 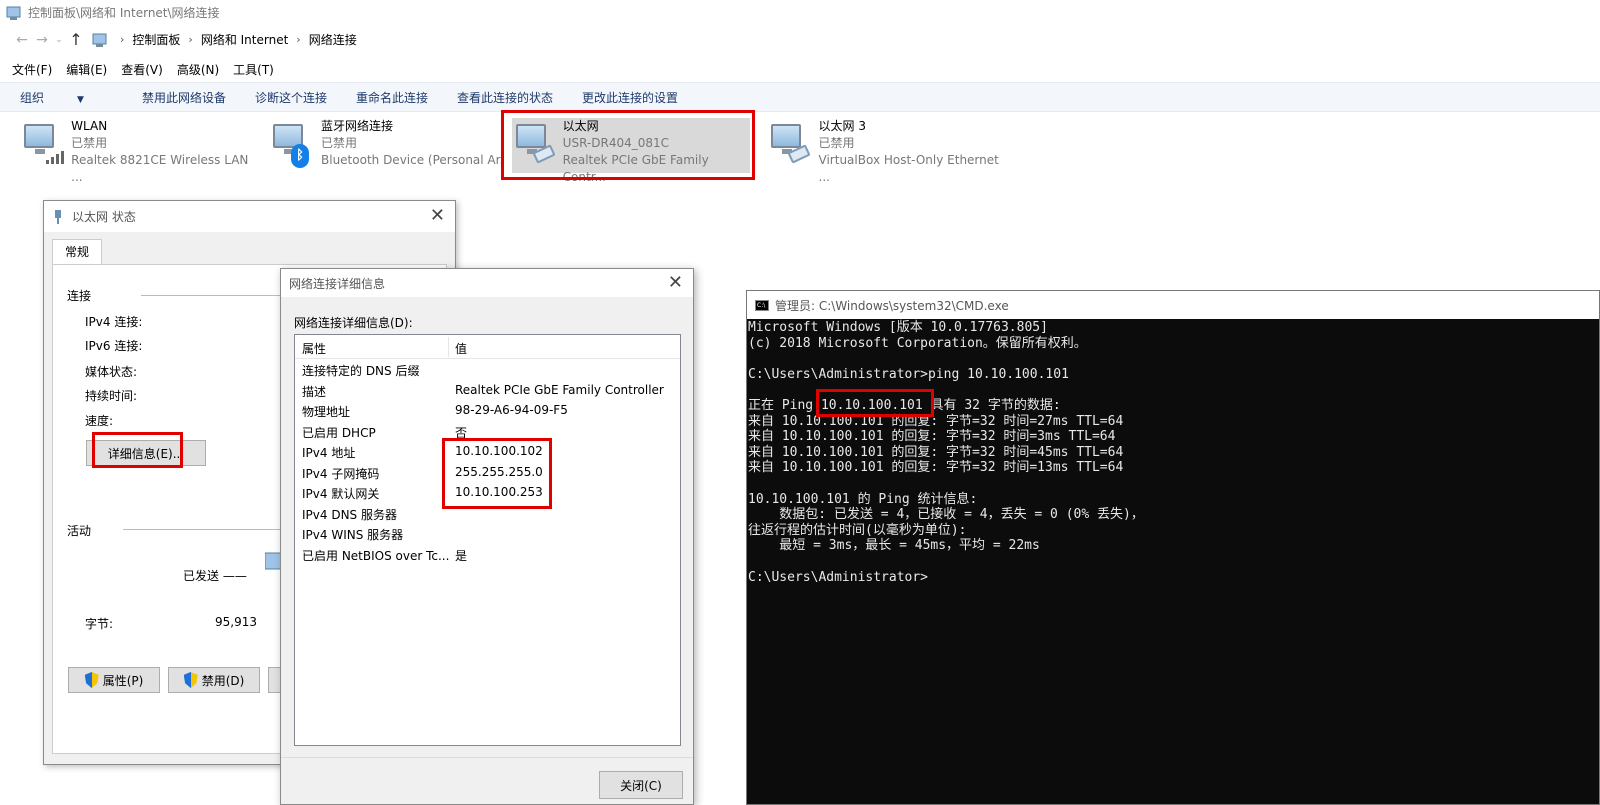 I want to click on bytes-label: 字节:, so click(x=99, y=624).